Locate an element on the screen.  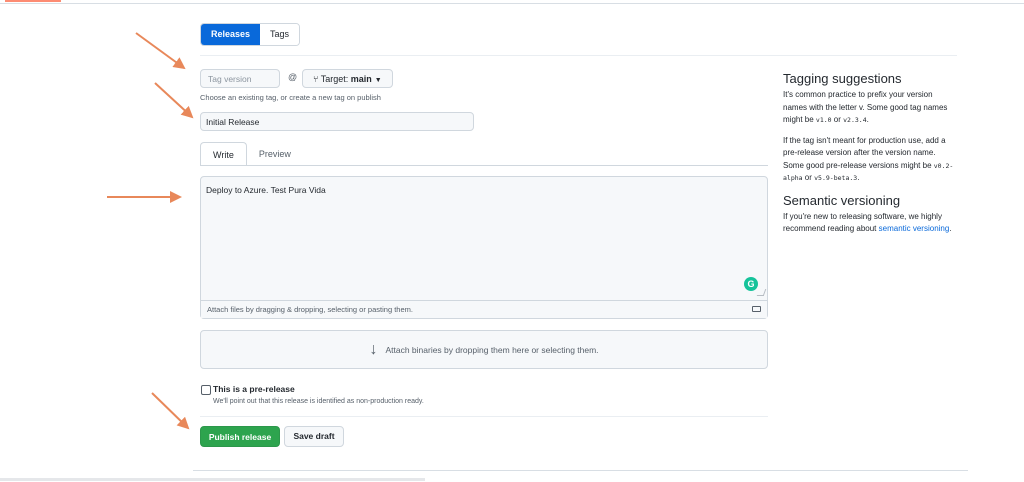
arrow-down-icon: ↓ is located at coordinates (373, 349).